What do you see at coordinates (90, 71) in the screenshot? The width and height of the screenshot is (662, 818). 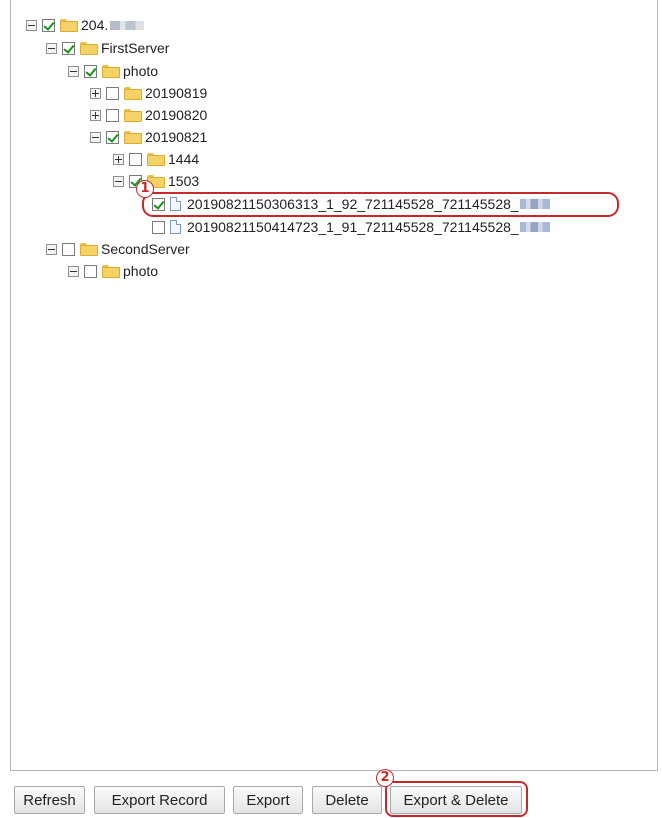 I see `photo-checkbox` at bounding box center [90, 71].